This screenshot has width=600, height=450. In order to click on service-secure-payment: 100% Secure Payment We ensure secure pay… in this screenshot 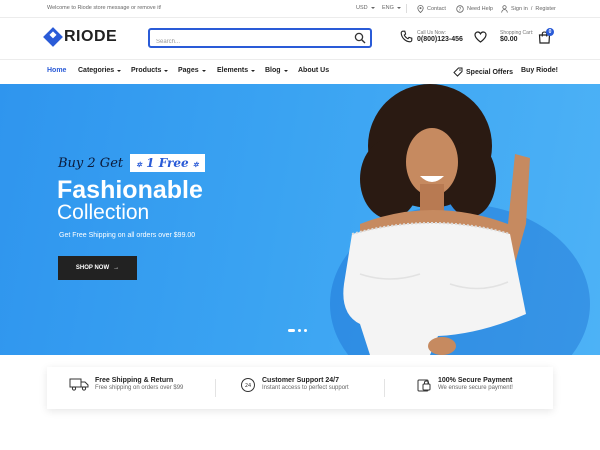, I will do `click(464, 385)`.